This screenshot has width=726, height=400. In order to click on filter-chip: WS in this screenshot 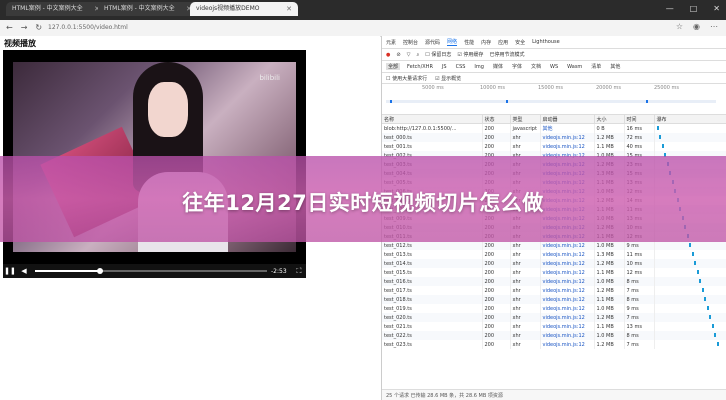, I will do `click(554, 67)`.